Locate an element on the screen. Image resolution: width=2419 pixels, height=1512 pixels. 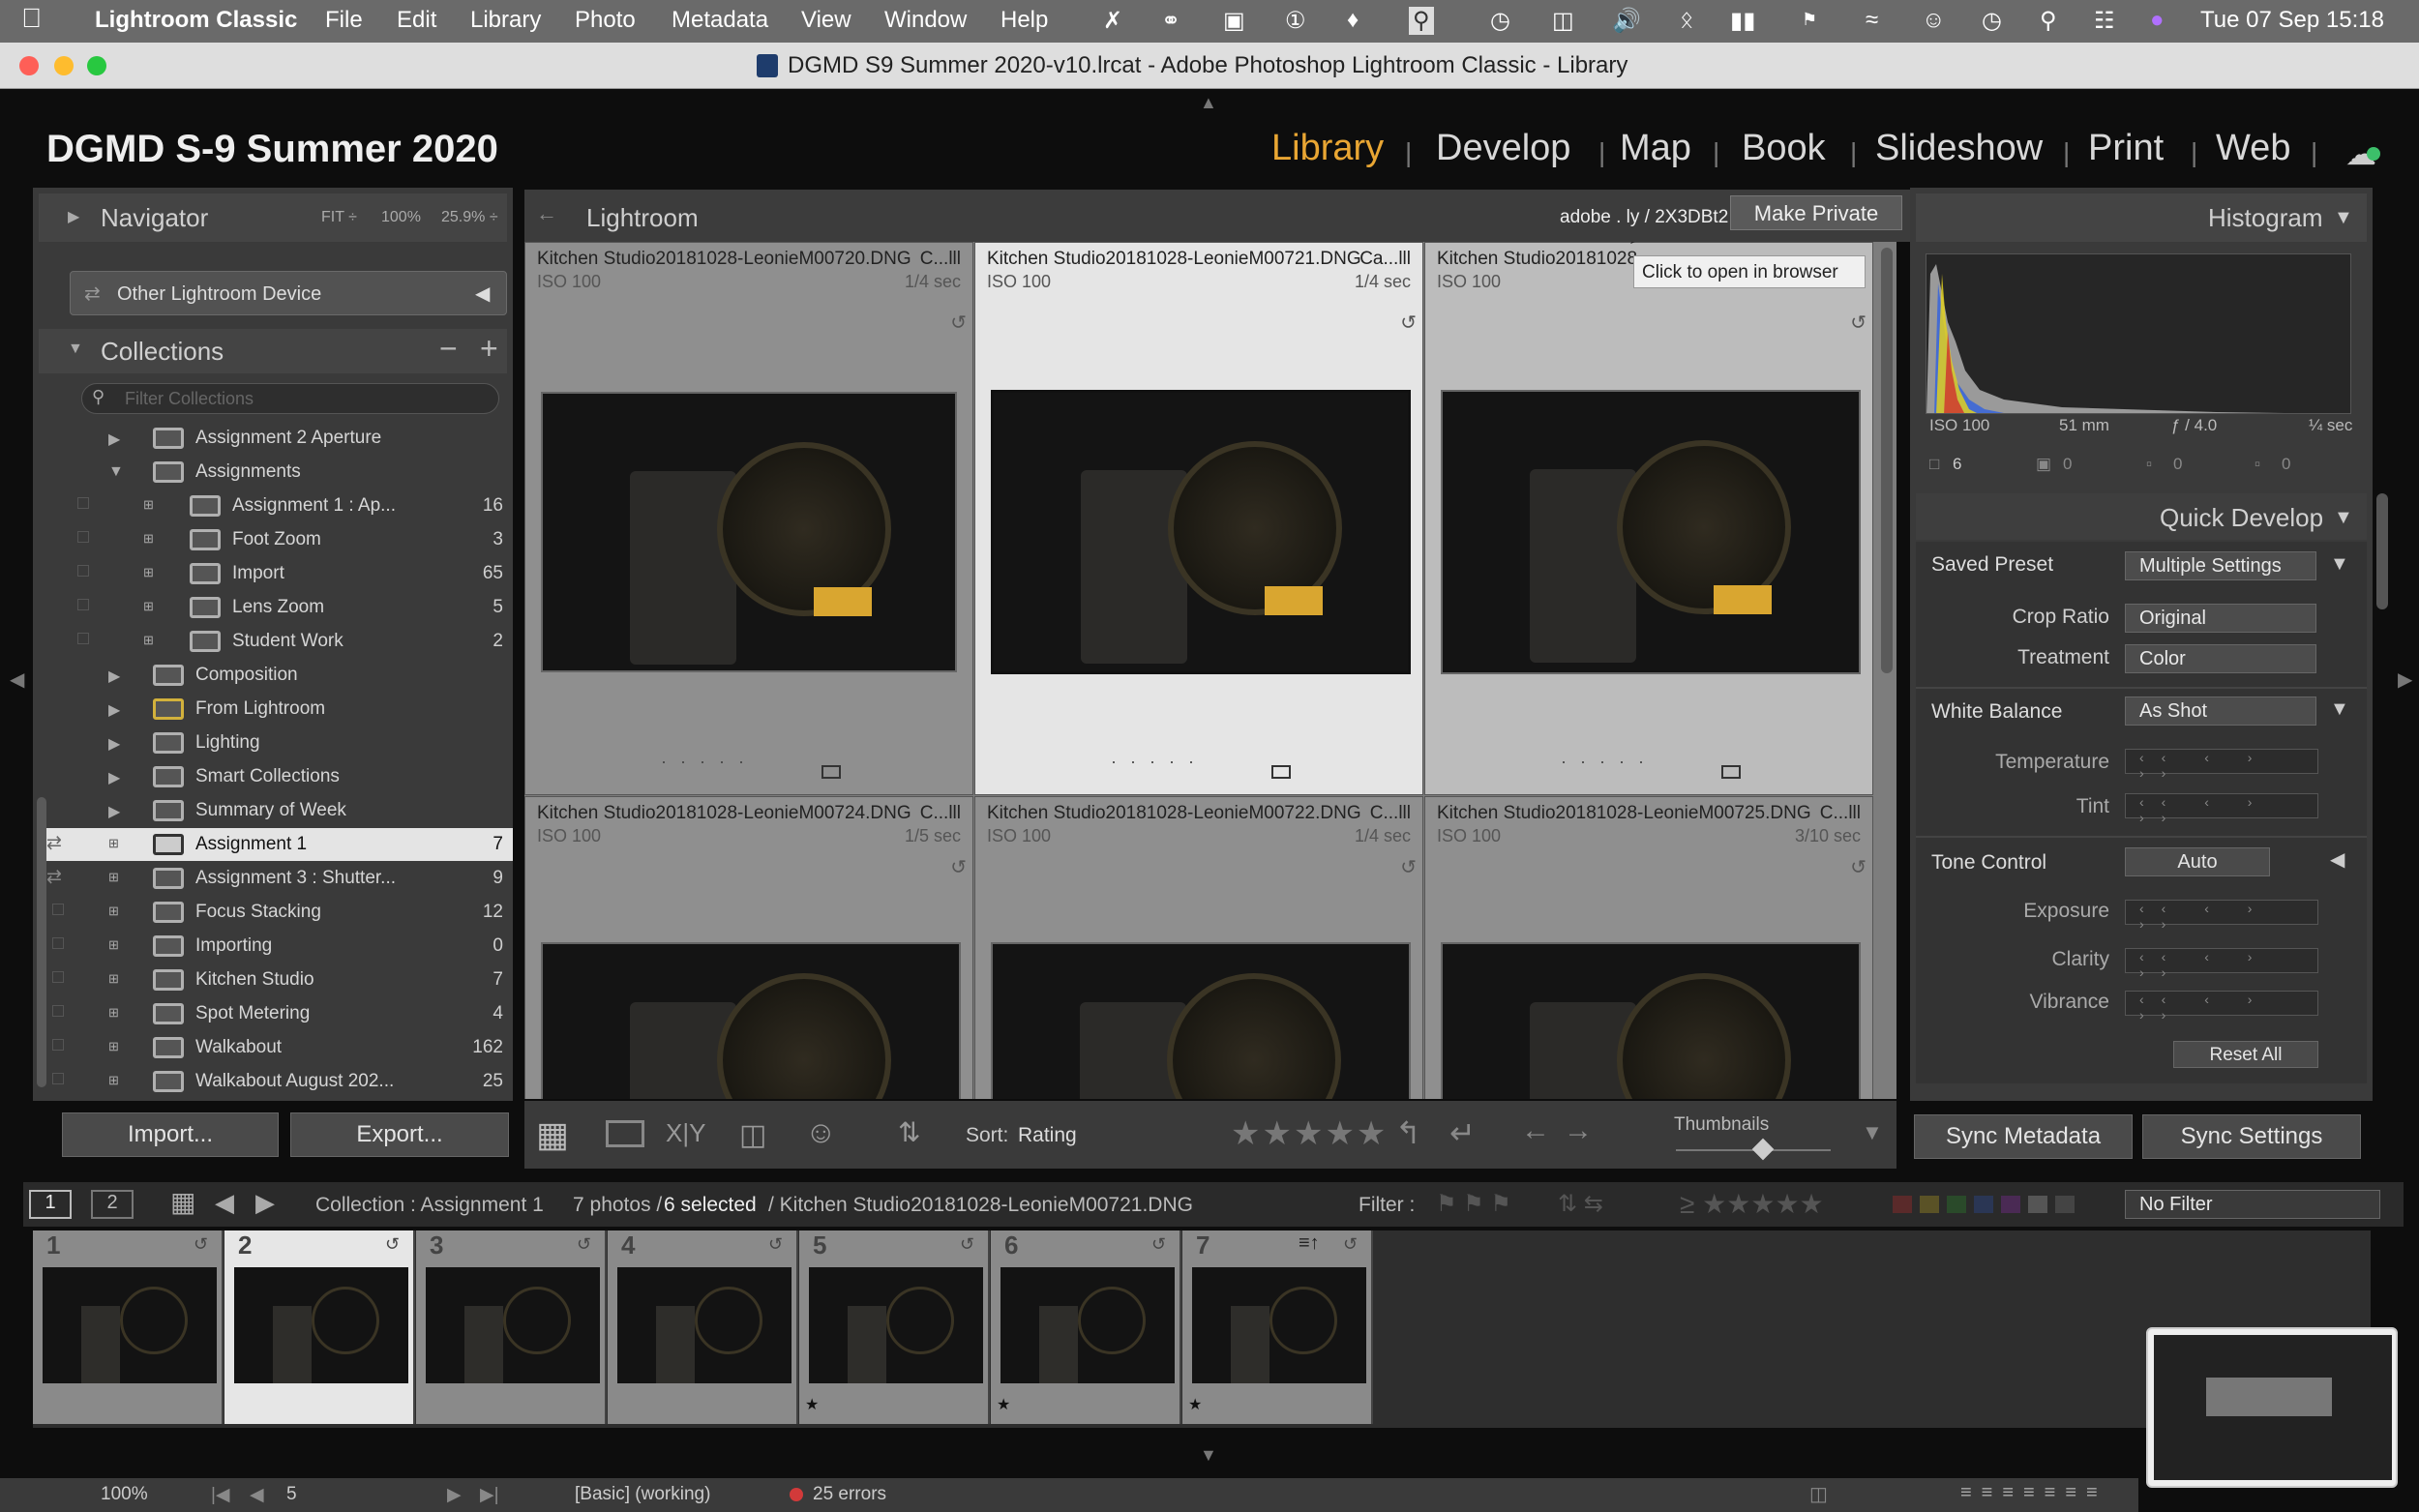
status-zoom: 100% is located at coordinates (125, 1495).